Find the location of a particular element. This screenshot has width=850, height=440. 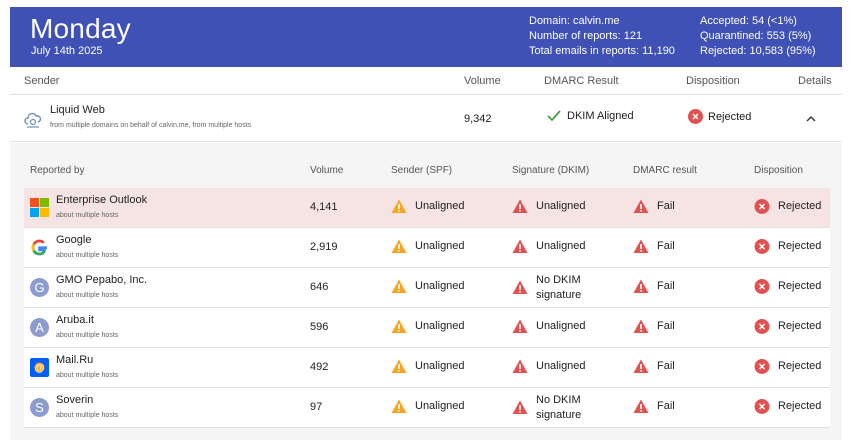

report-volume: 596 is located at coordinates (319, 327).